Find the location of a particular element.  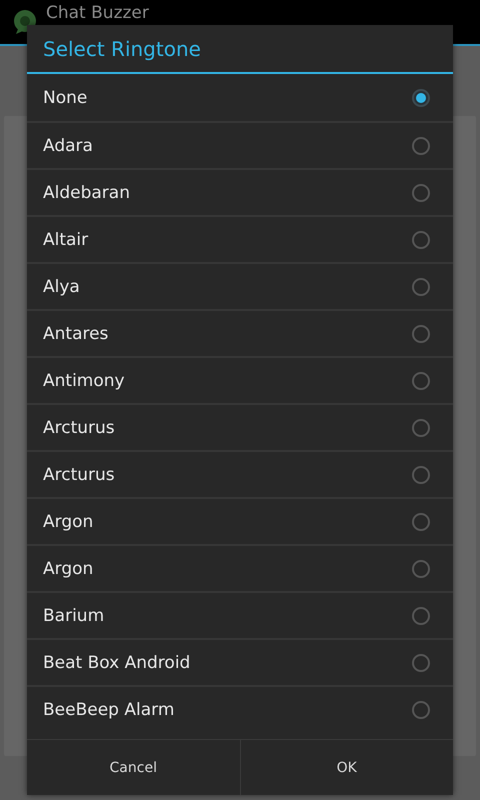

ringtone-option: Beat Box Android is located at coordinates (240, 661).